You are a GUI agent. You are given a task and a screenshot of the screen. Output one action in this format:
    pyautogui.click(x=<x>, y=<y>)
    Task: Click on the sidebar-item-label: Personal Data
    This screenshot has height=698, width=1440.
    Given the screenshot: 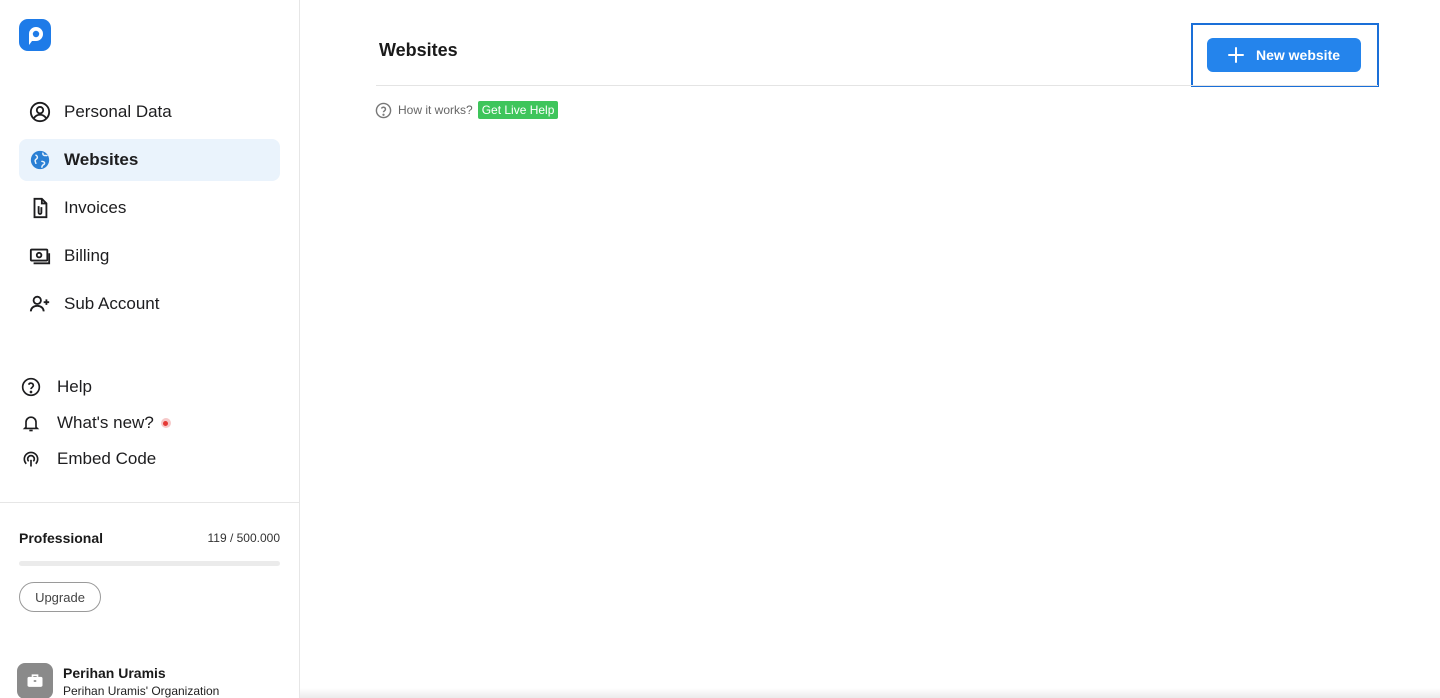 What is the action you would take?
    pyautogui.click(x=118, y=111)
    